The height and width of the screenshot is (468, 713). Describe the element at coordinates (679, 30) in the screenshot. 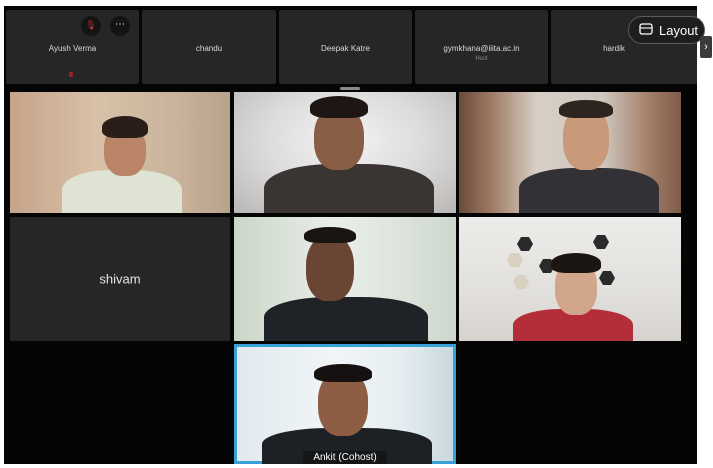

I see `layout-button-label: Layout` at that location.